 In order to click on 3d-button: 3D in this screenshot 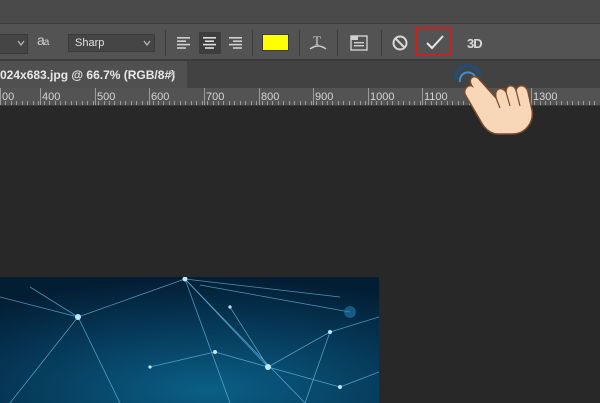, I will do `click(475, 43)`.